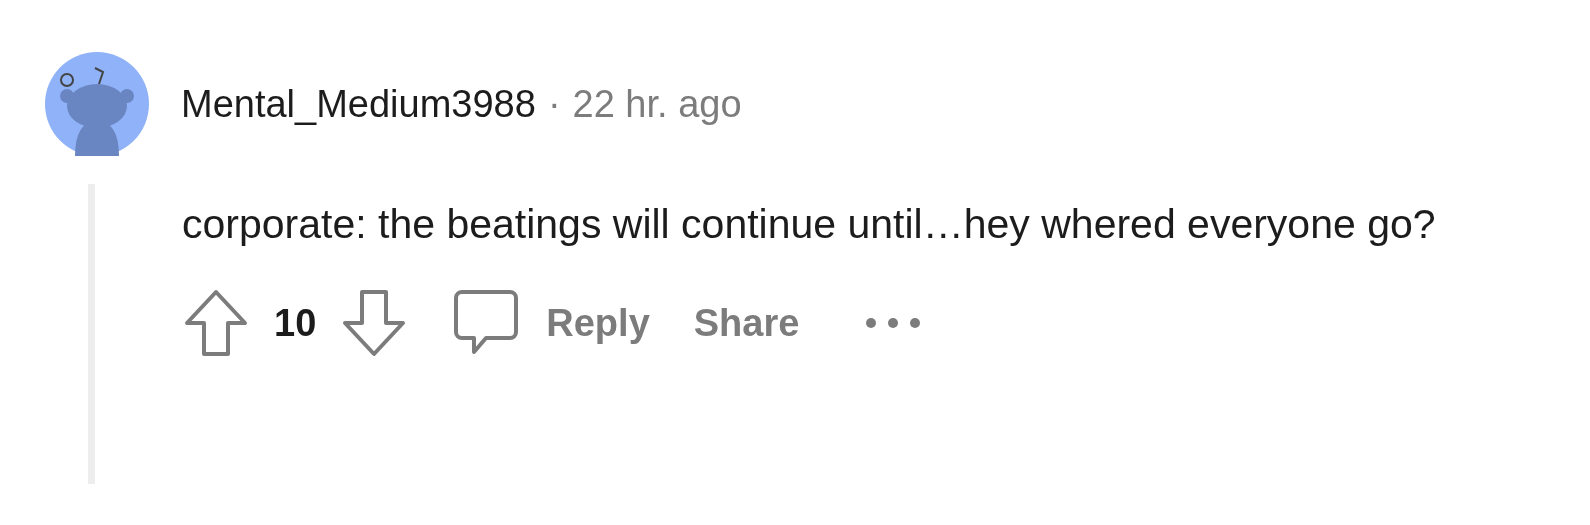 The width and height of the screenshot is (1590, 525). Describe the element at coordinates (374, 323) in the screenshot. I see `downvote-icon` at that location.